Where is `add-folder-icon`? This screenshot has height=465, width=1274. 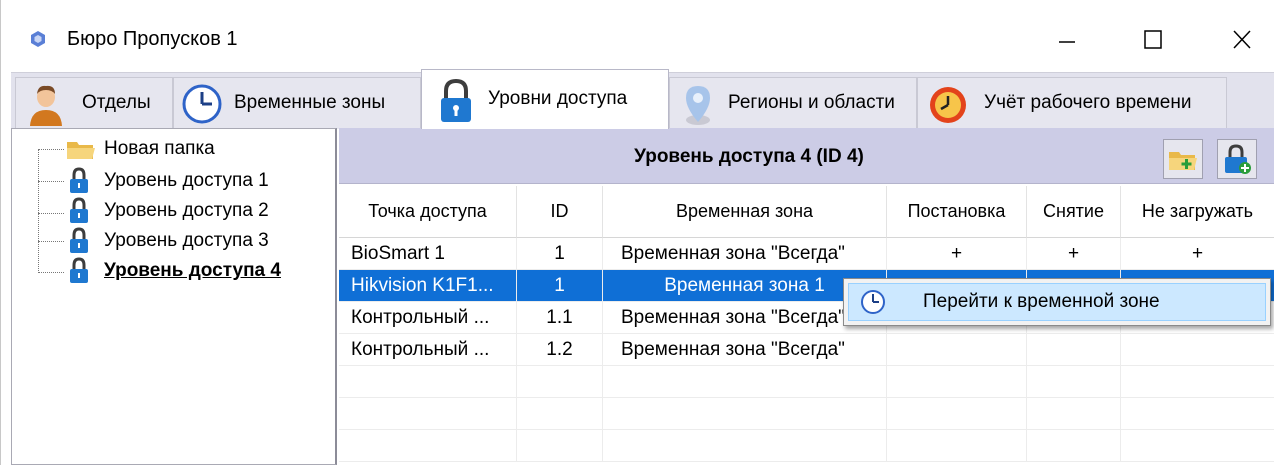 add-folder-icon is located at coordinates (1183, 161).